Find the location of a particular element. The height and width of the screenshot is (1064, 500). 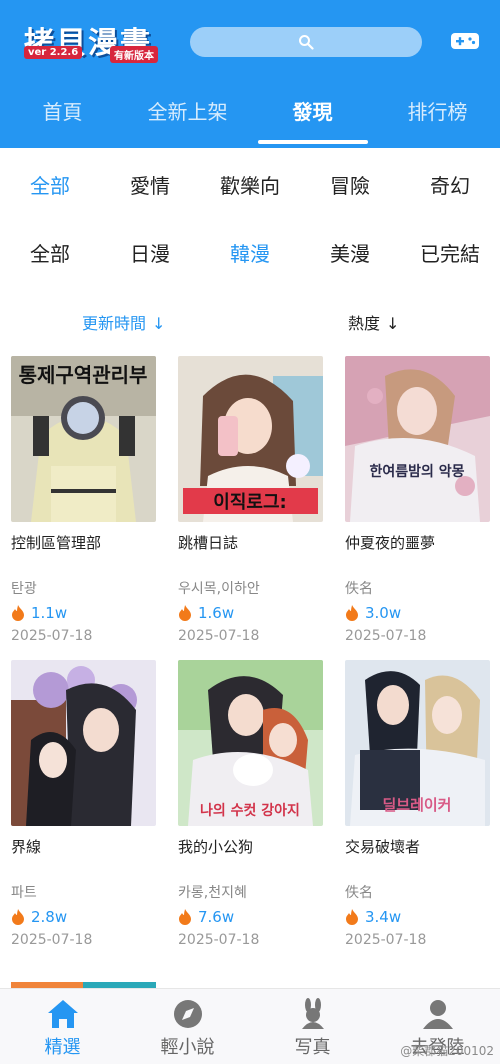

nav-light-novel: 輕小說 is located at coordinates (187, 1026).